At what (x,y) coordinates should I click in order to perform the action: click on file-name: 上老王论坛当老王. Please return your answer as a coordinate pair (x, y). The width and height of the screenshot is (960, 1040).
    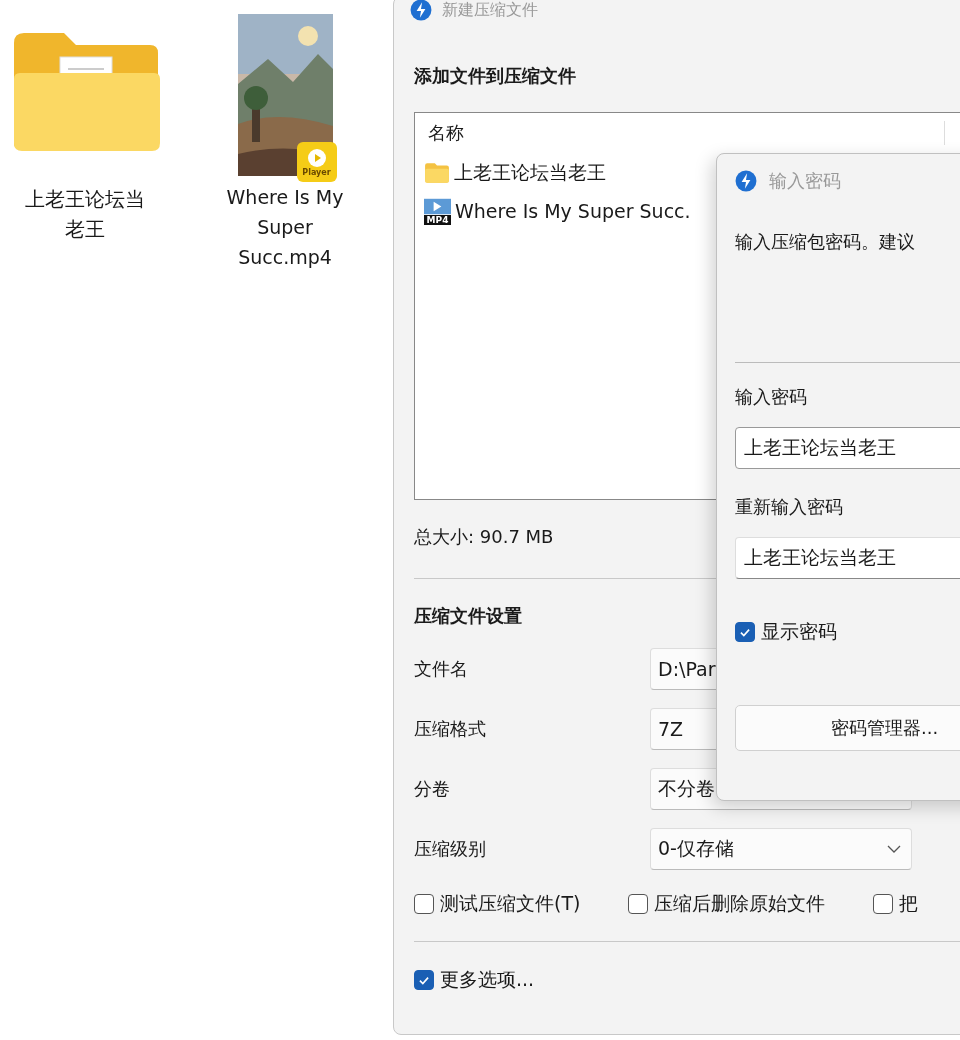
    Looking at the image, I should click on (85, 214).